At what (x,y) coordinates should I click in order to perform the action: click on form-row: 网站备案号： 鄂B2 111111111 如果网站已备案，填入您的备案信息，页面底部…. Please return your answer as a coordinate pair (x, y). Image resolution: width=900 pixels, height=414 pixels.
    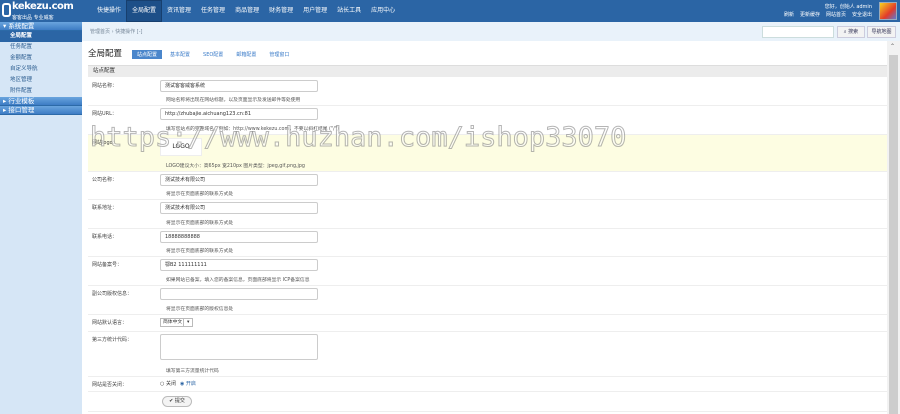
    Looking at the image, I should click on (487, 271).